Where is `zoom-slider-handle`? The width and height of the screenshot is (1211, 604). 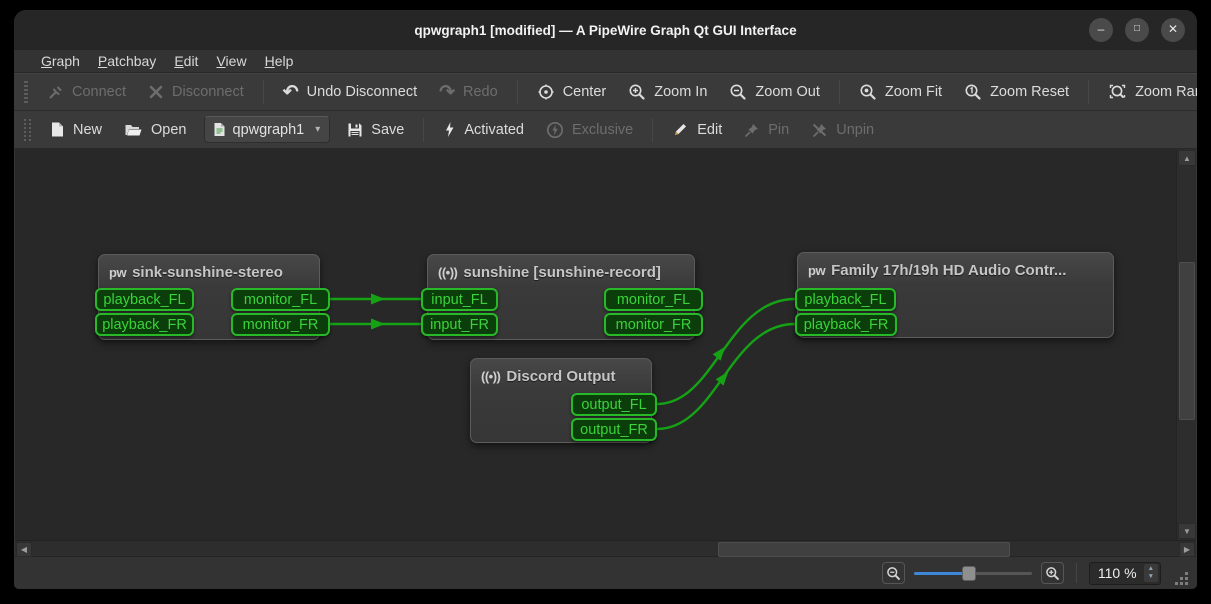 zoom-slider-handle is located at coordinates (968, 573).